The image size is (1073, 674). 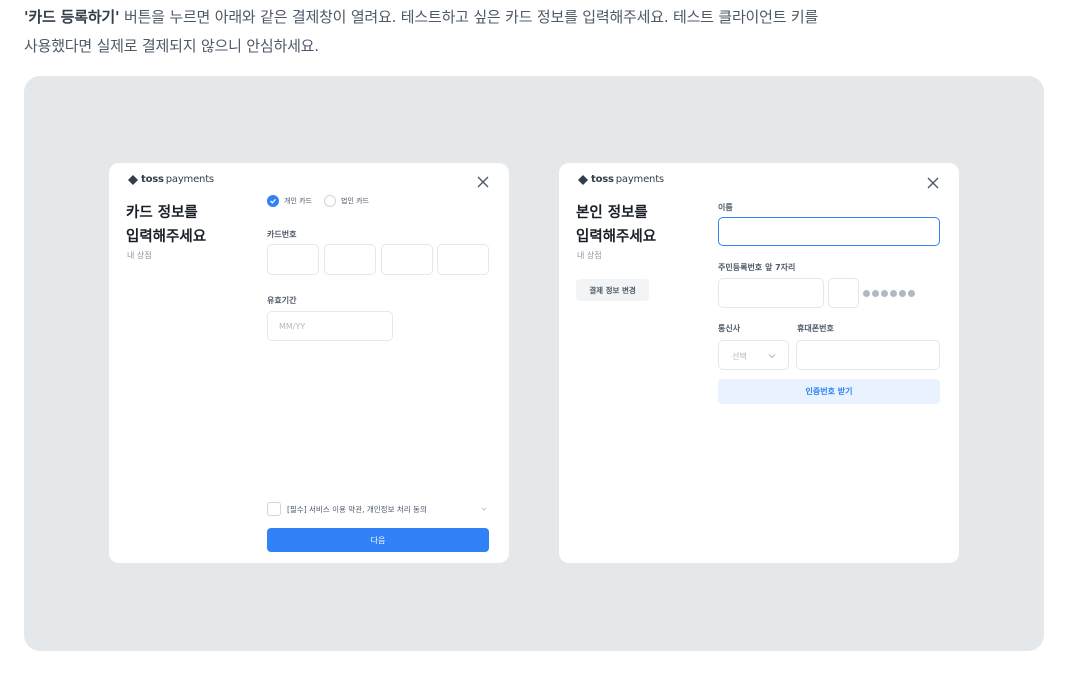 I want to click on change-payment-info-button: 결제 정보 변경, so click(x=612, y=290).